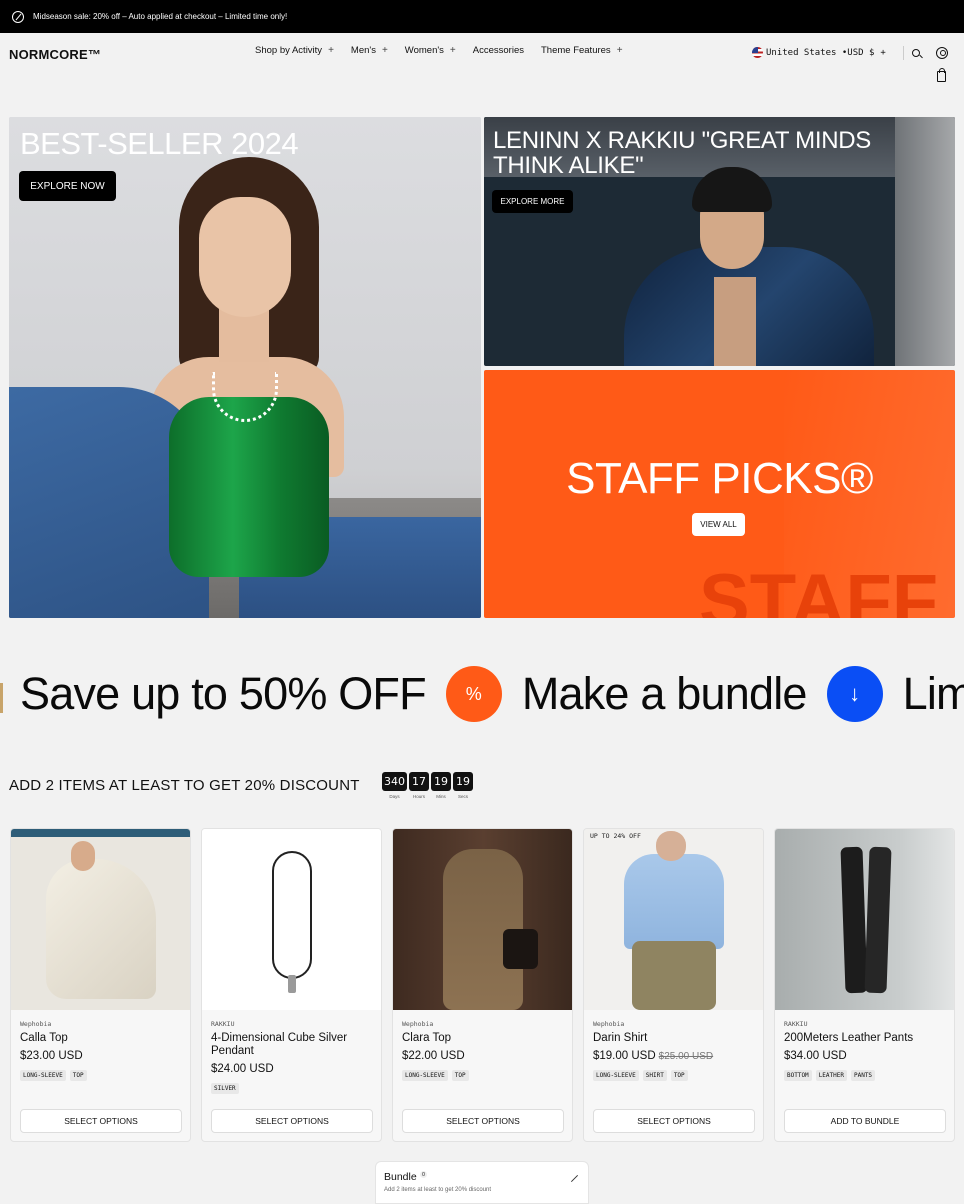 This screenshot has width=964, height=1204. I want to click on nav-item-womens: Women's +, so click(430, 50).